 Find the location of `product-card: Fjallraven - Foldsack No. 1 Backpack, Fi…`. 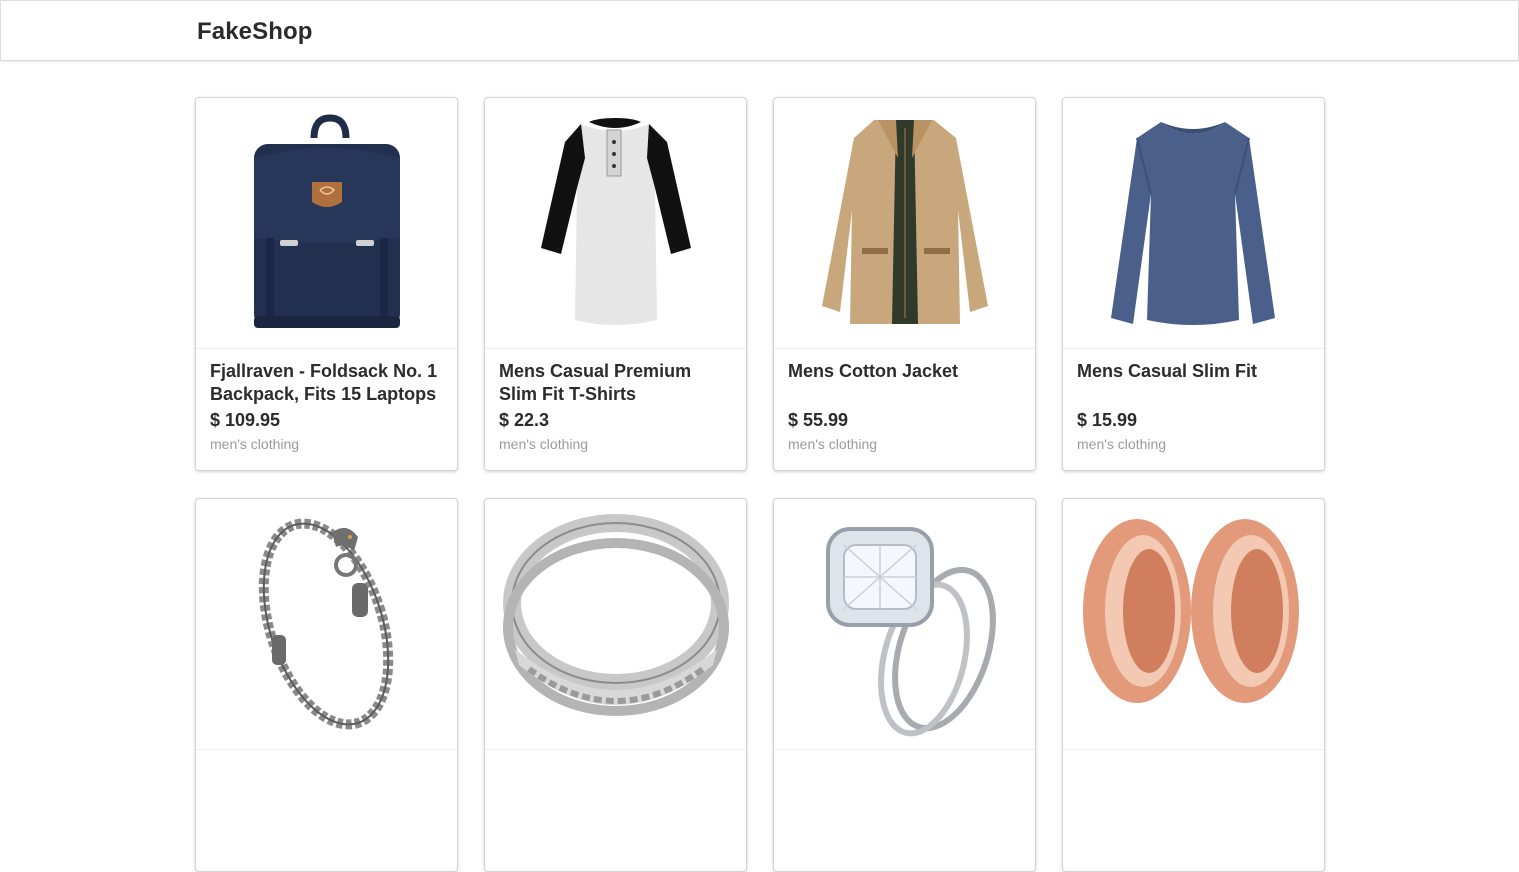

product-card: Fjallraven - Foldsack No. 1 Backpack, Fi… is located at coordinates (326, 284).